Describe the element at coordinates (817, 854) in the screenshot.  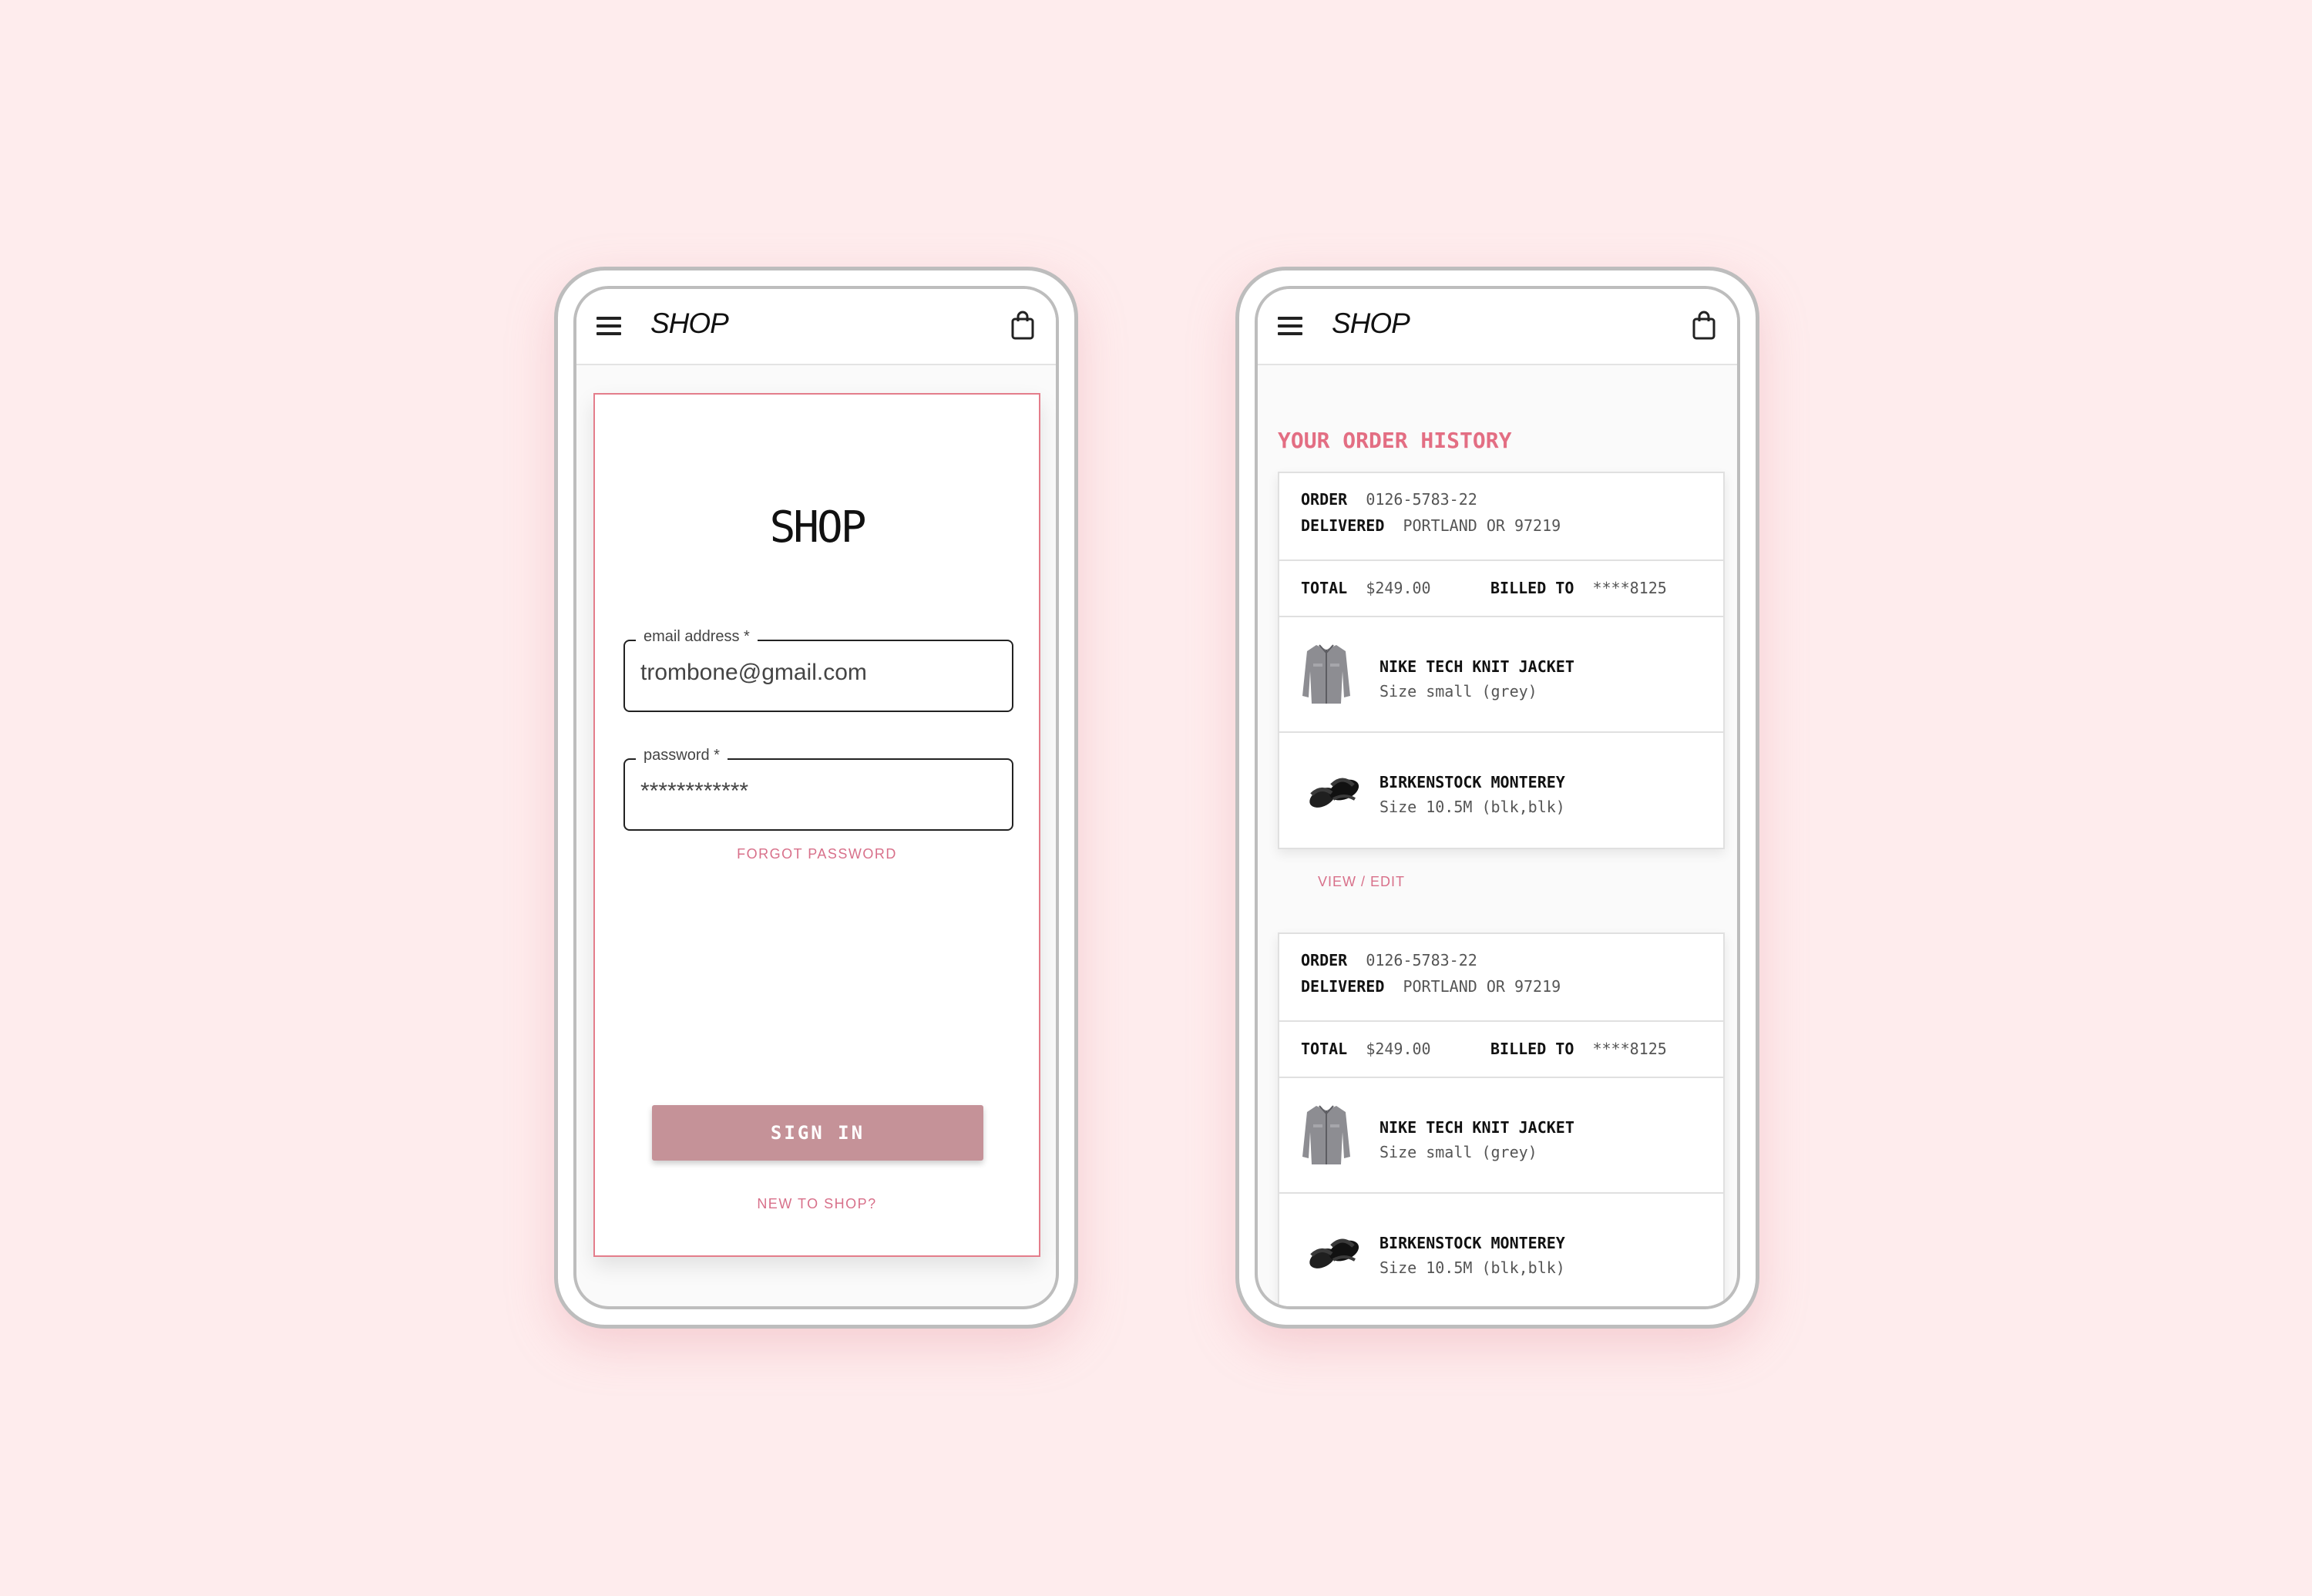
I see `forgot-password-link: FORGOT PASSWORD` at that location.